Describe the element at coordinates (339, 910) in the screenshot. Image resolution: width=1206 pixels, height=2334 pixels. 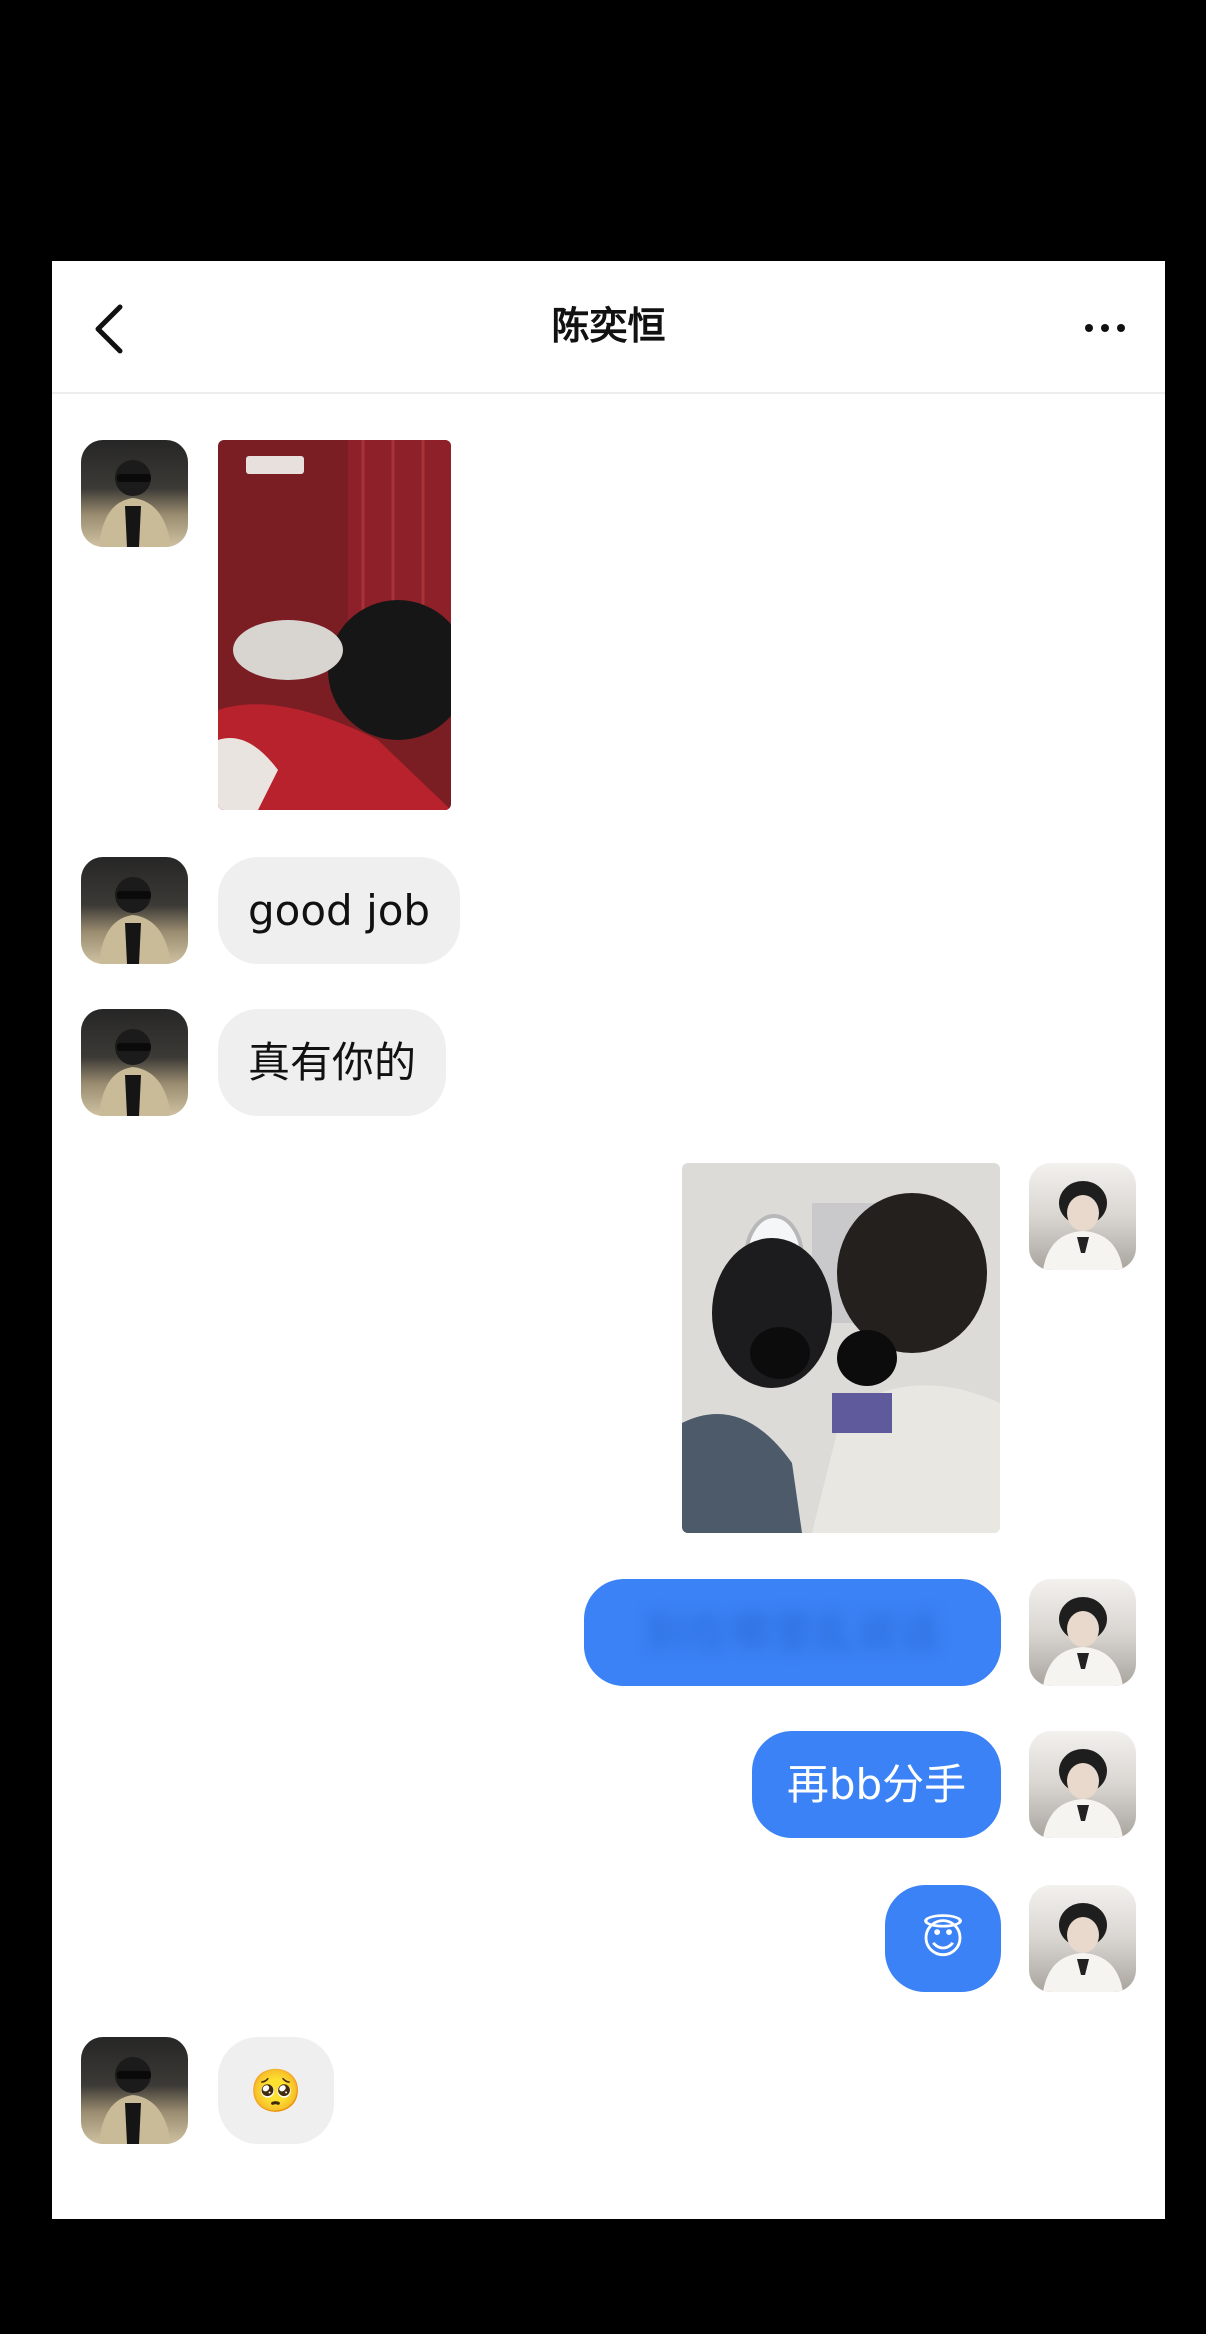
I see `incoming-message-bubble: good job` at that location.